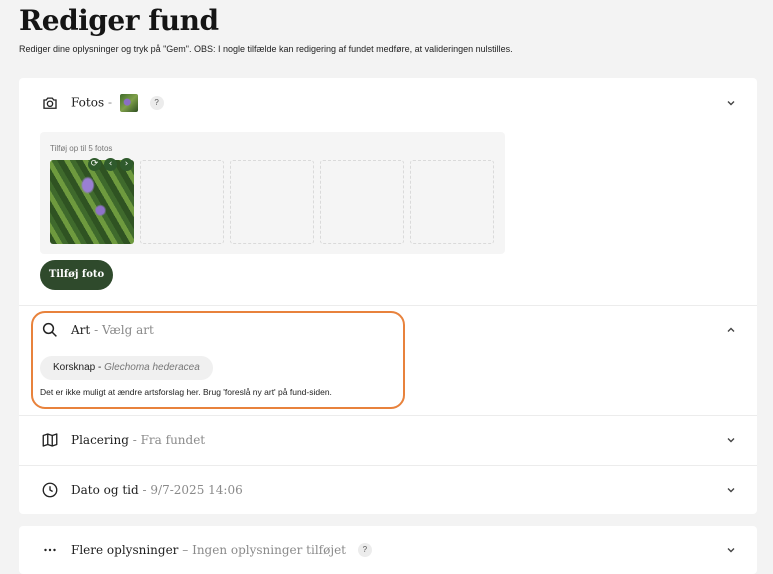  I want to click on datetime-title: Dato og tid - 9/7-2025 14:06, so click(157, 490).